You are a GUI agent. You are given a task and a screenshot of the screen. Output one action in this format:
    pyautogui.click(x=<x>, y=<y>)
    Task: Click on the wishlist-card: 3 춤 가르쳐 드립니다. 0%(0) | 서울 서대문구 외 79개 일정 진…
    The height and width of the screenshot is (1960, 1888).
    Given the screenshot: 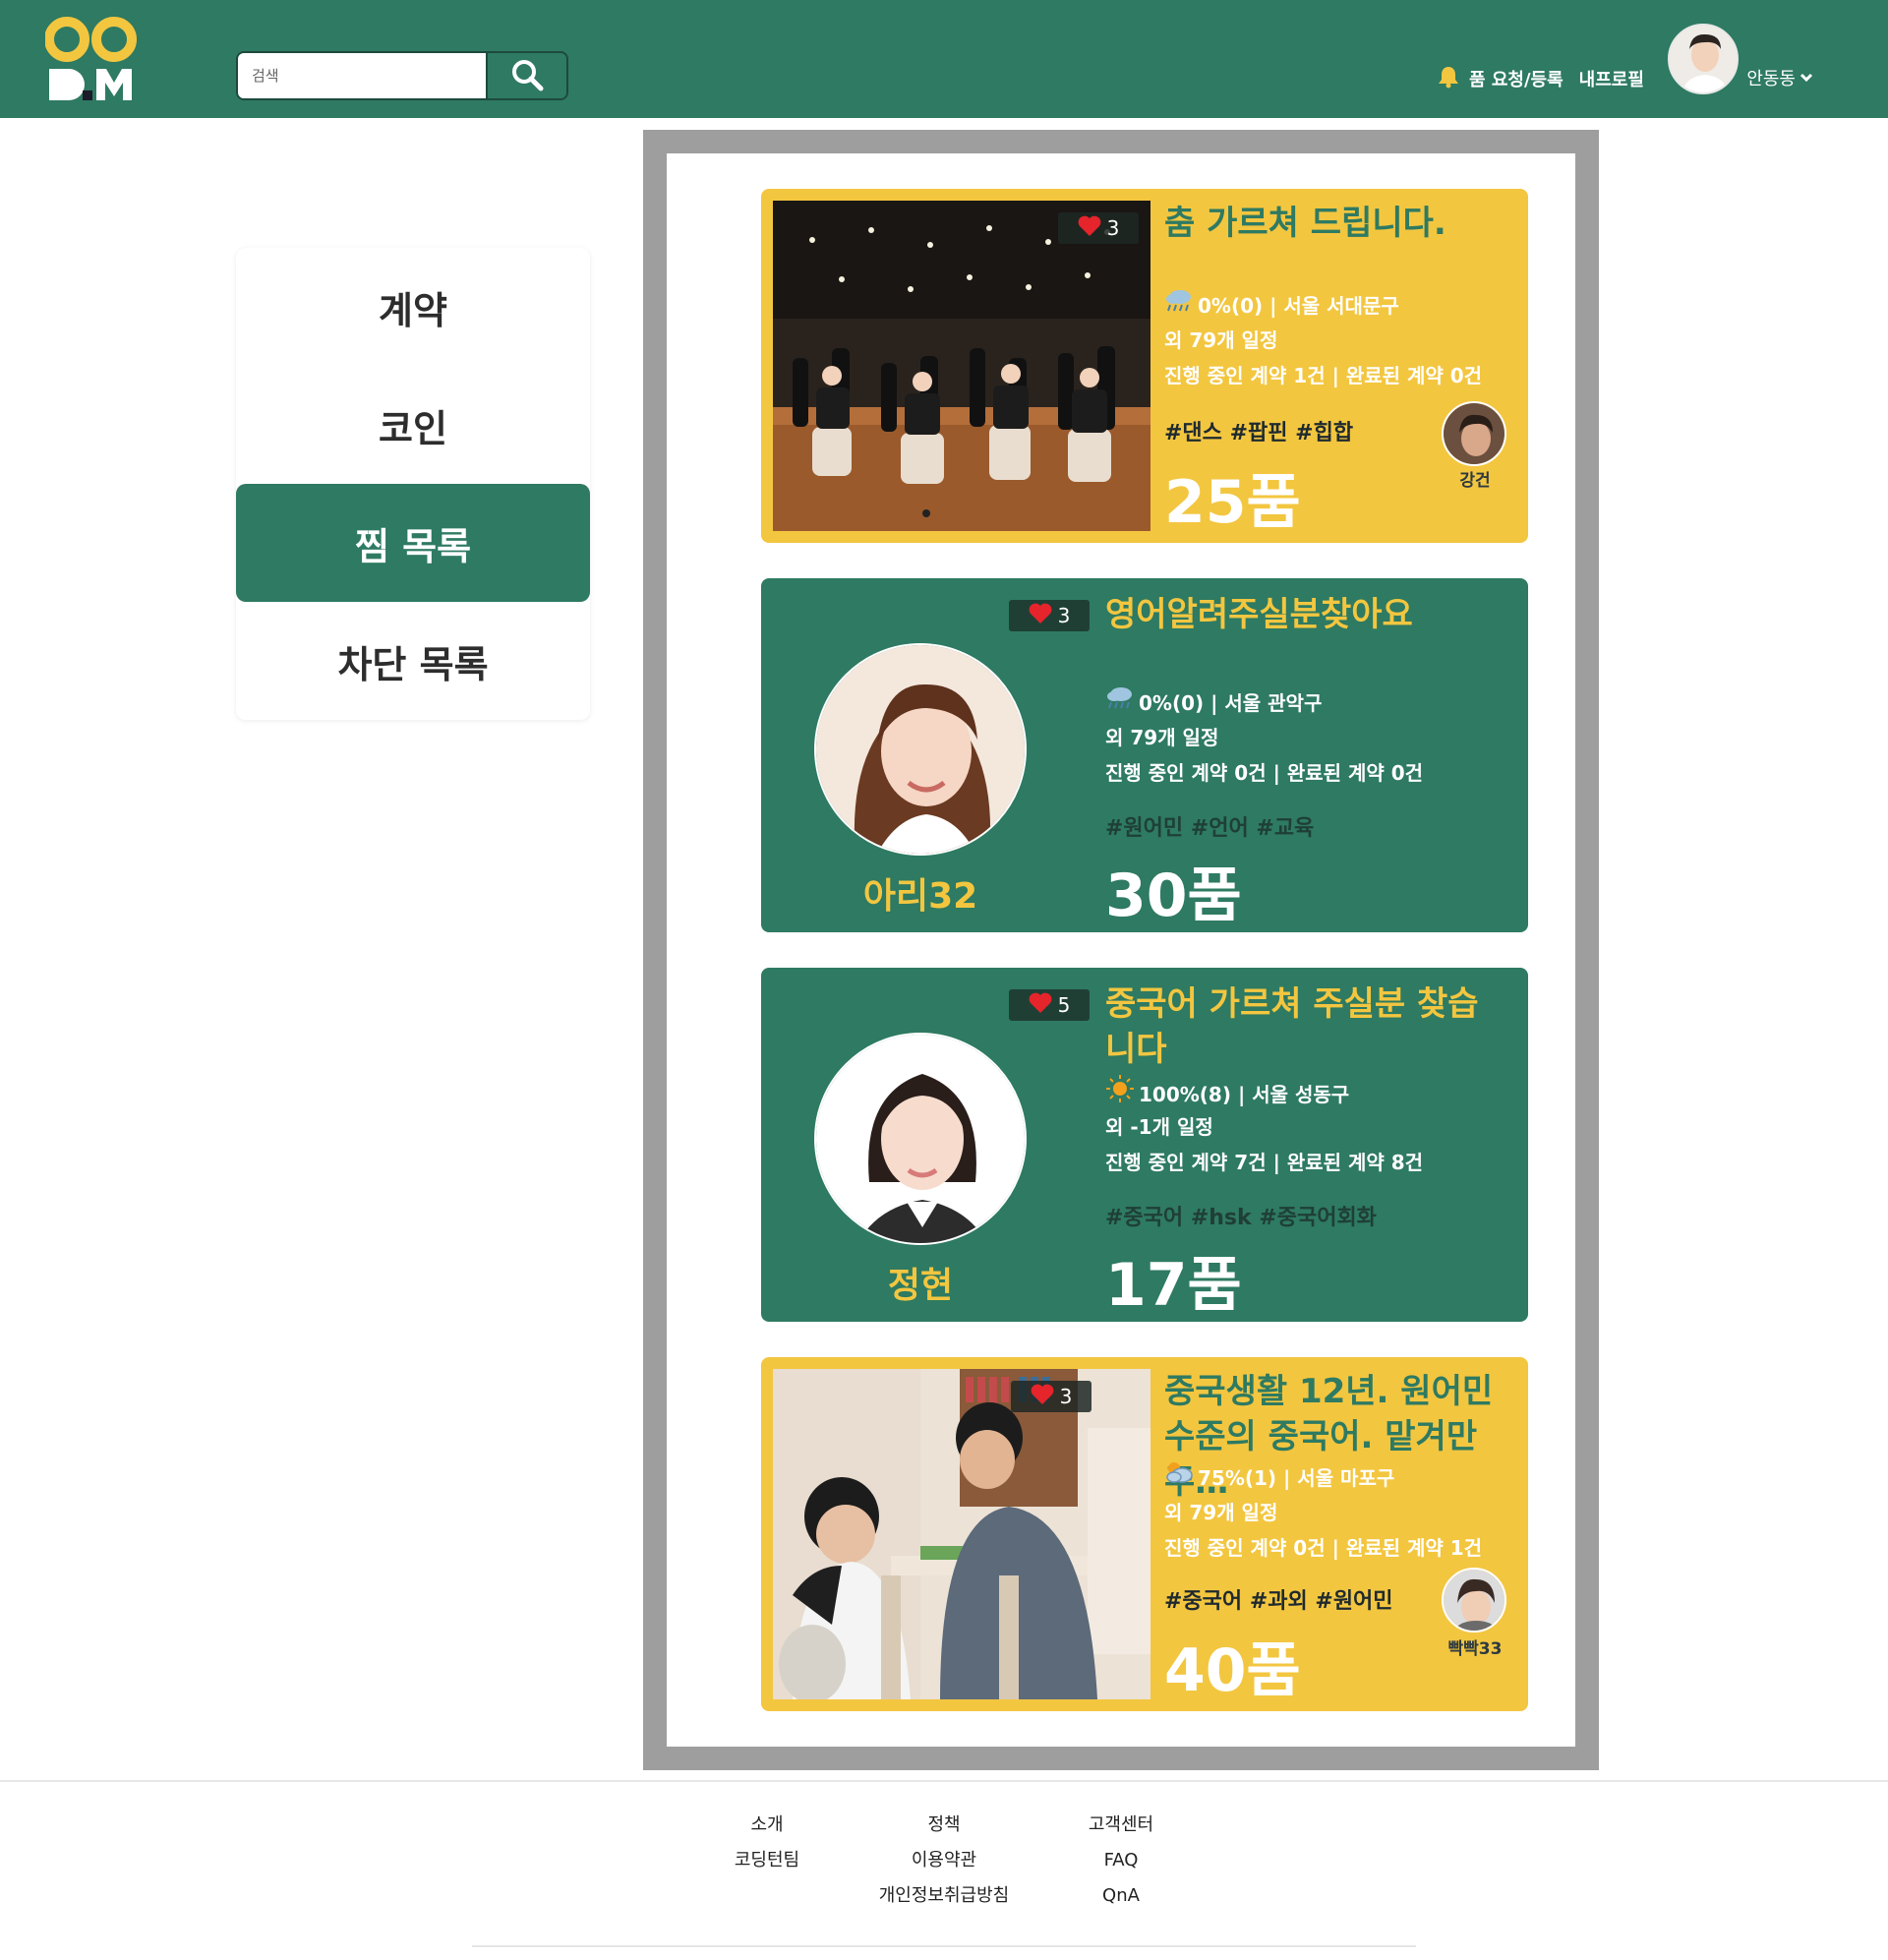 What is the action you would take?
    pyautogui.click(x=1144, y=366)
    